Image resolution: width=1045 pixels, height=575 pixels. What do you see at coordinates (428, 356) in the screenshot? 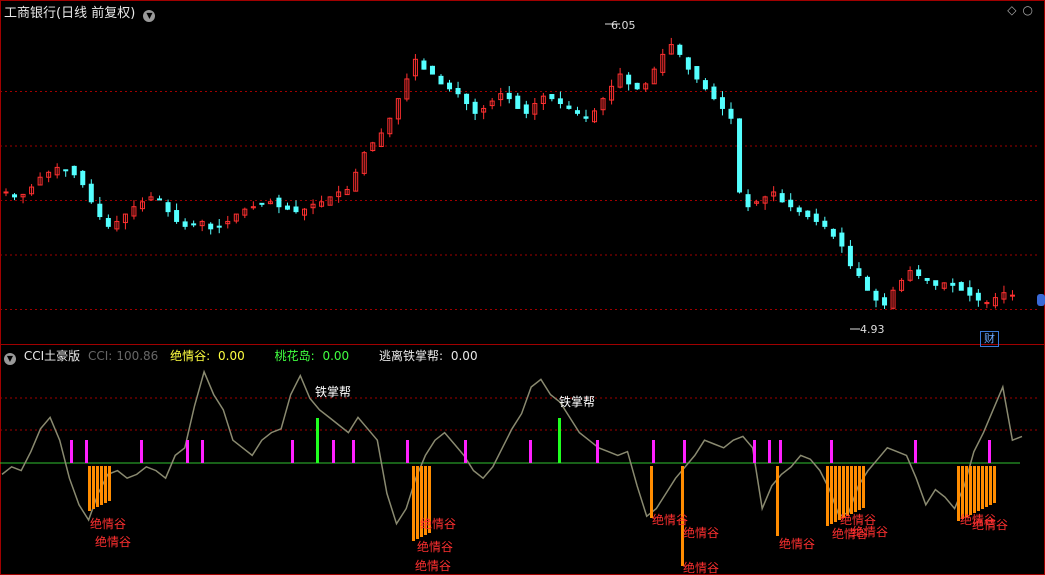
I see `taoli-legend: 逃离铁掌帮: 0.00` at bounding box center [428, 356].